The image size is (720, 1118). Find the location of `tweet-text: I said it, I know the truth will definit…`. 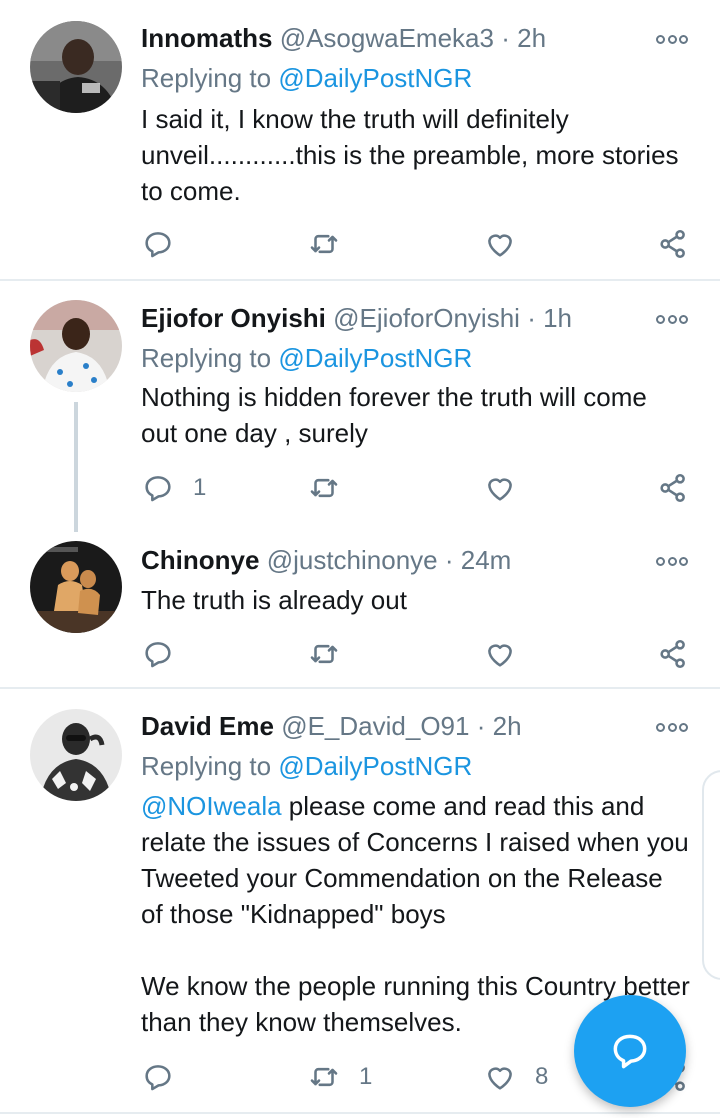

tweet-text: I said it, I know the truth will definit… is located at coordinates (410, 155).